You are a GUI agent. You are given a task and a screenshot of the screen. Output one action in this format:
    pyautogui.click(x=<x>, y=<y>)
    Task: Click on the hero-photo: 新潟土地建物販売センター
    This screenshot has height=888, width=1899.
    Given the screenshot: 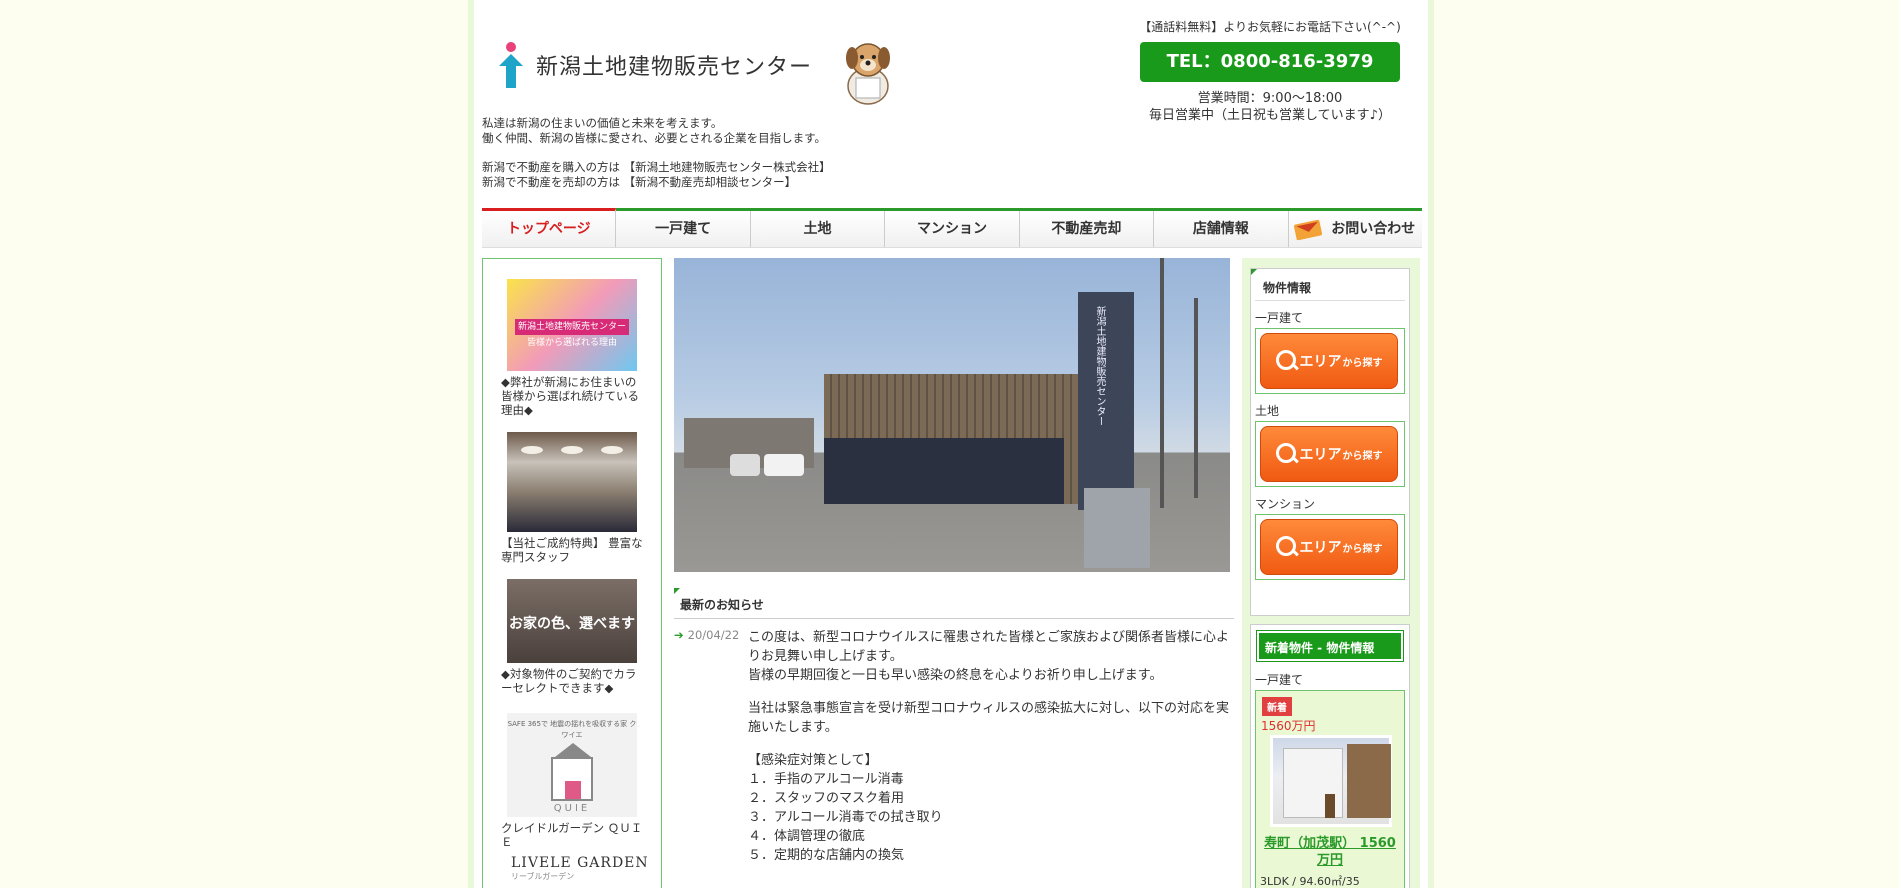 What is the action you would take?
    pyautogui.click(x=952, y=415)
    